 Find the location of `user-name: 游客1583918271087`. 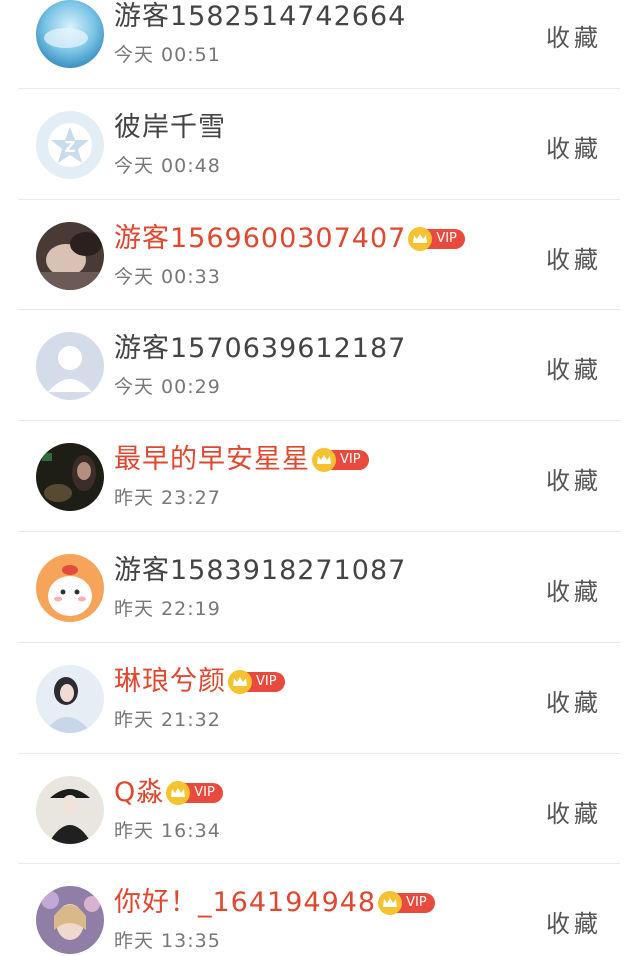

user-name: 游客1583918271087 is located at coordinates (260, 571).